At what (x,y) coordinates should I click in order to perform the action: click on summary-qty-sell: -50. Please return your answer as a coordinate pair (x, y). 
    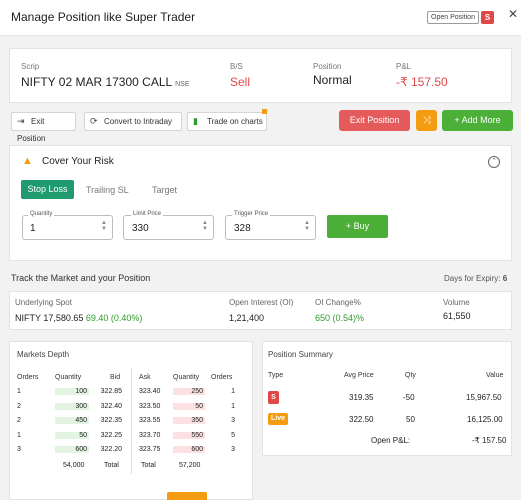
    Looking at the image, I should click on (409, 397).